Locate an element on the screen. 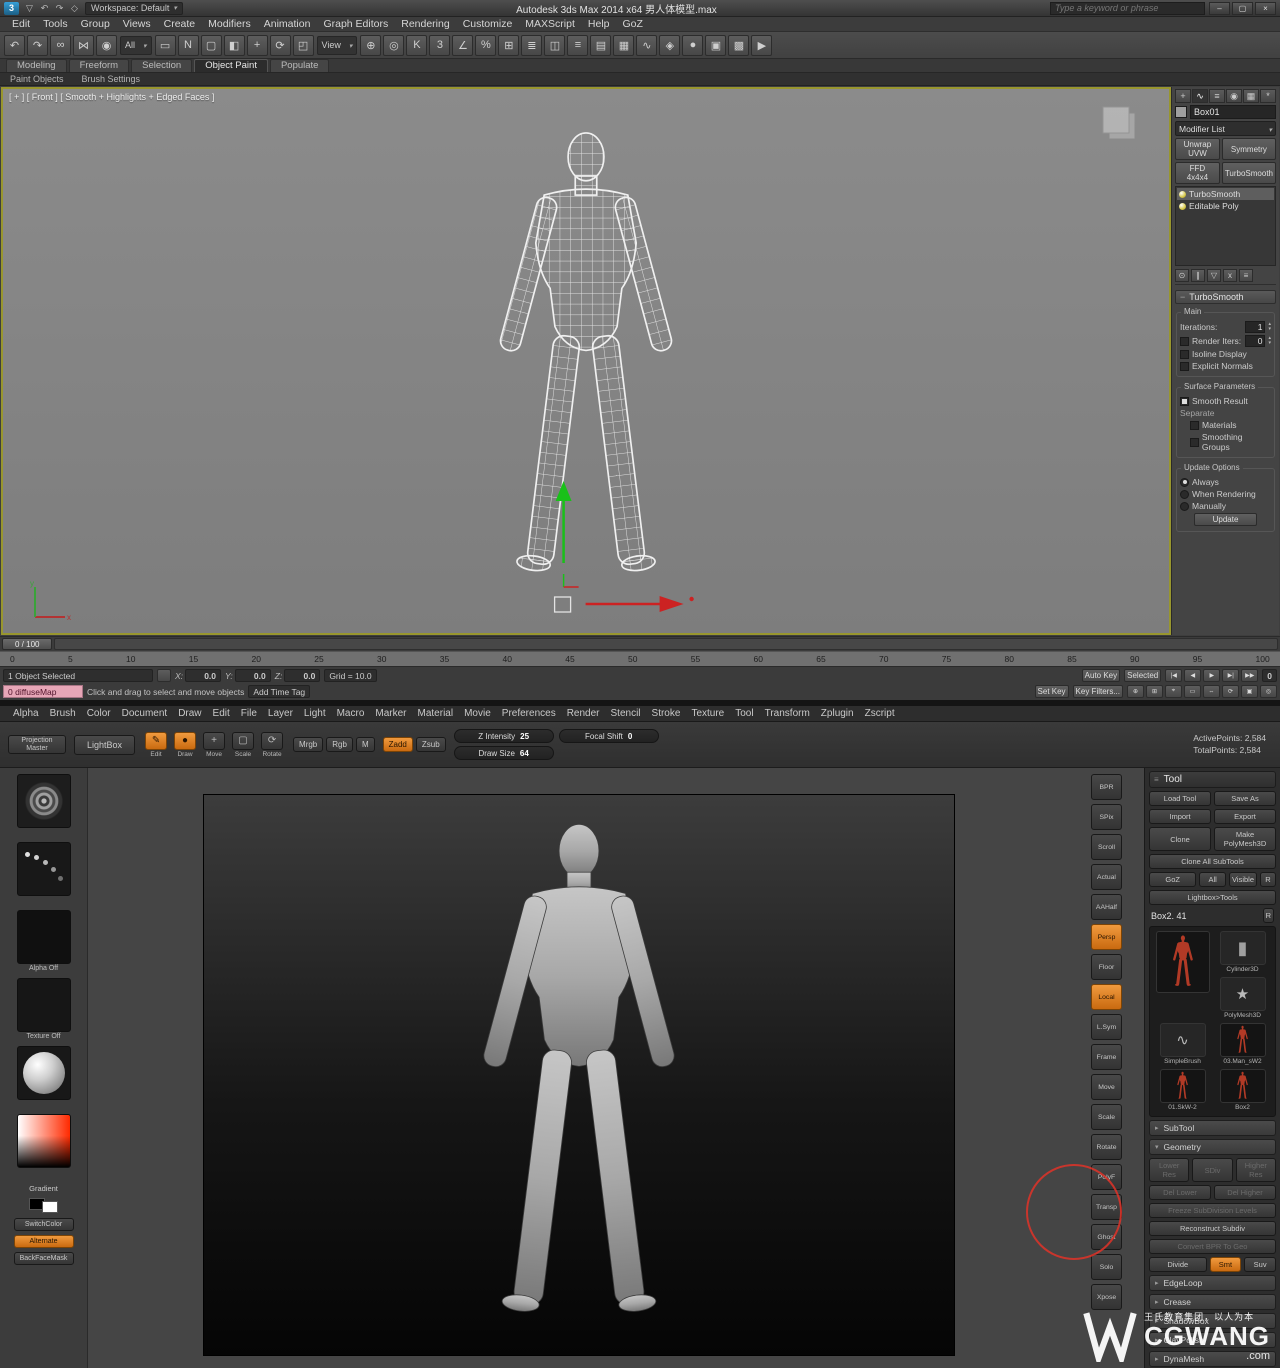 Image resolution: width=1280 pixels, height=1368 pixels. convert-bpr-button: Convert BPR To Geo is located at coordinates (1212, 1246).